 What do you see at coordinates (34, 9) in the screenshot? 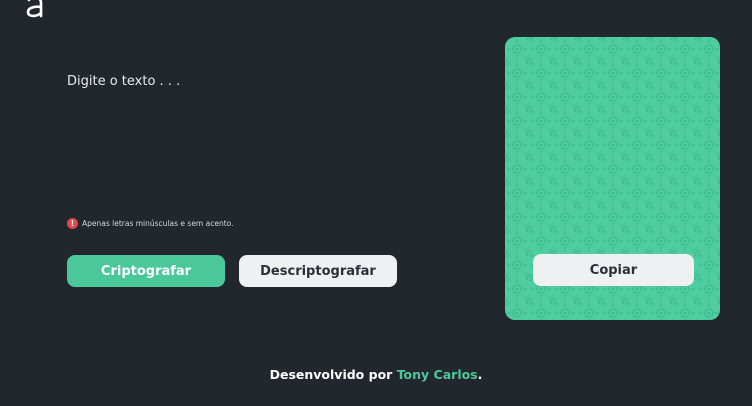
I see `alura-logo-icon` at bounding box center [34, 9].